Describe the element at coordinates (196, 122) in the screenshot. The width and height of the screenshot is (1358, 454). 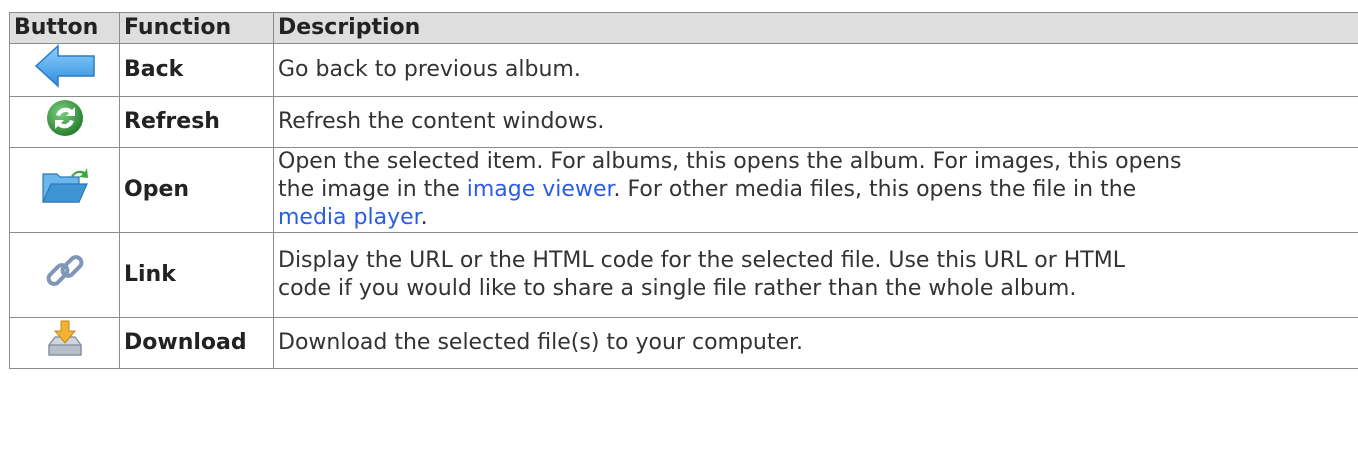
I see `function-cell: Refresh` at that location.